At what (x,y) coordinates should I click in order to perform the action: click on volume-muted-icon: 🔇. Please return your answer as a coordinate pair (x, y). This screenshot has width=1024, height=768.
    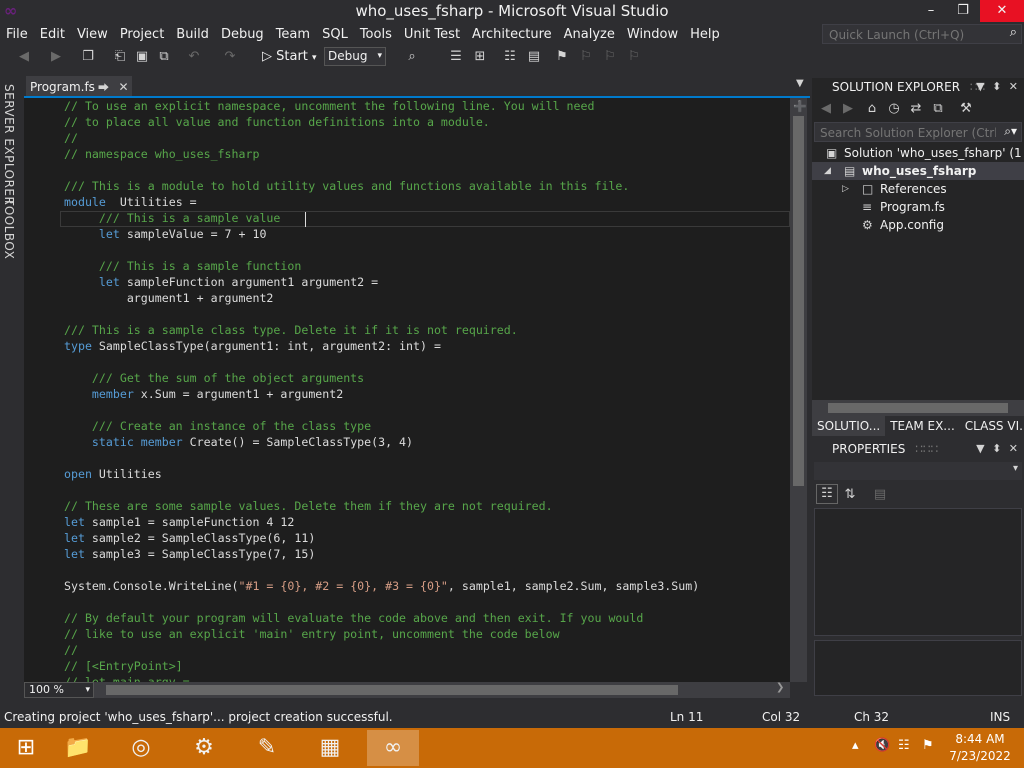
    Looking at the image, I should click on (882, 745).